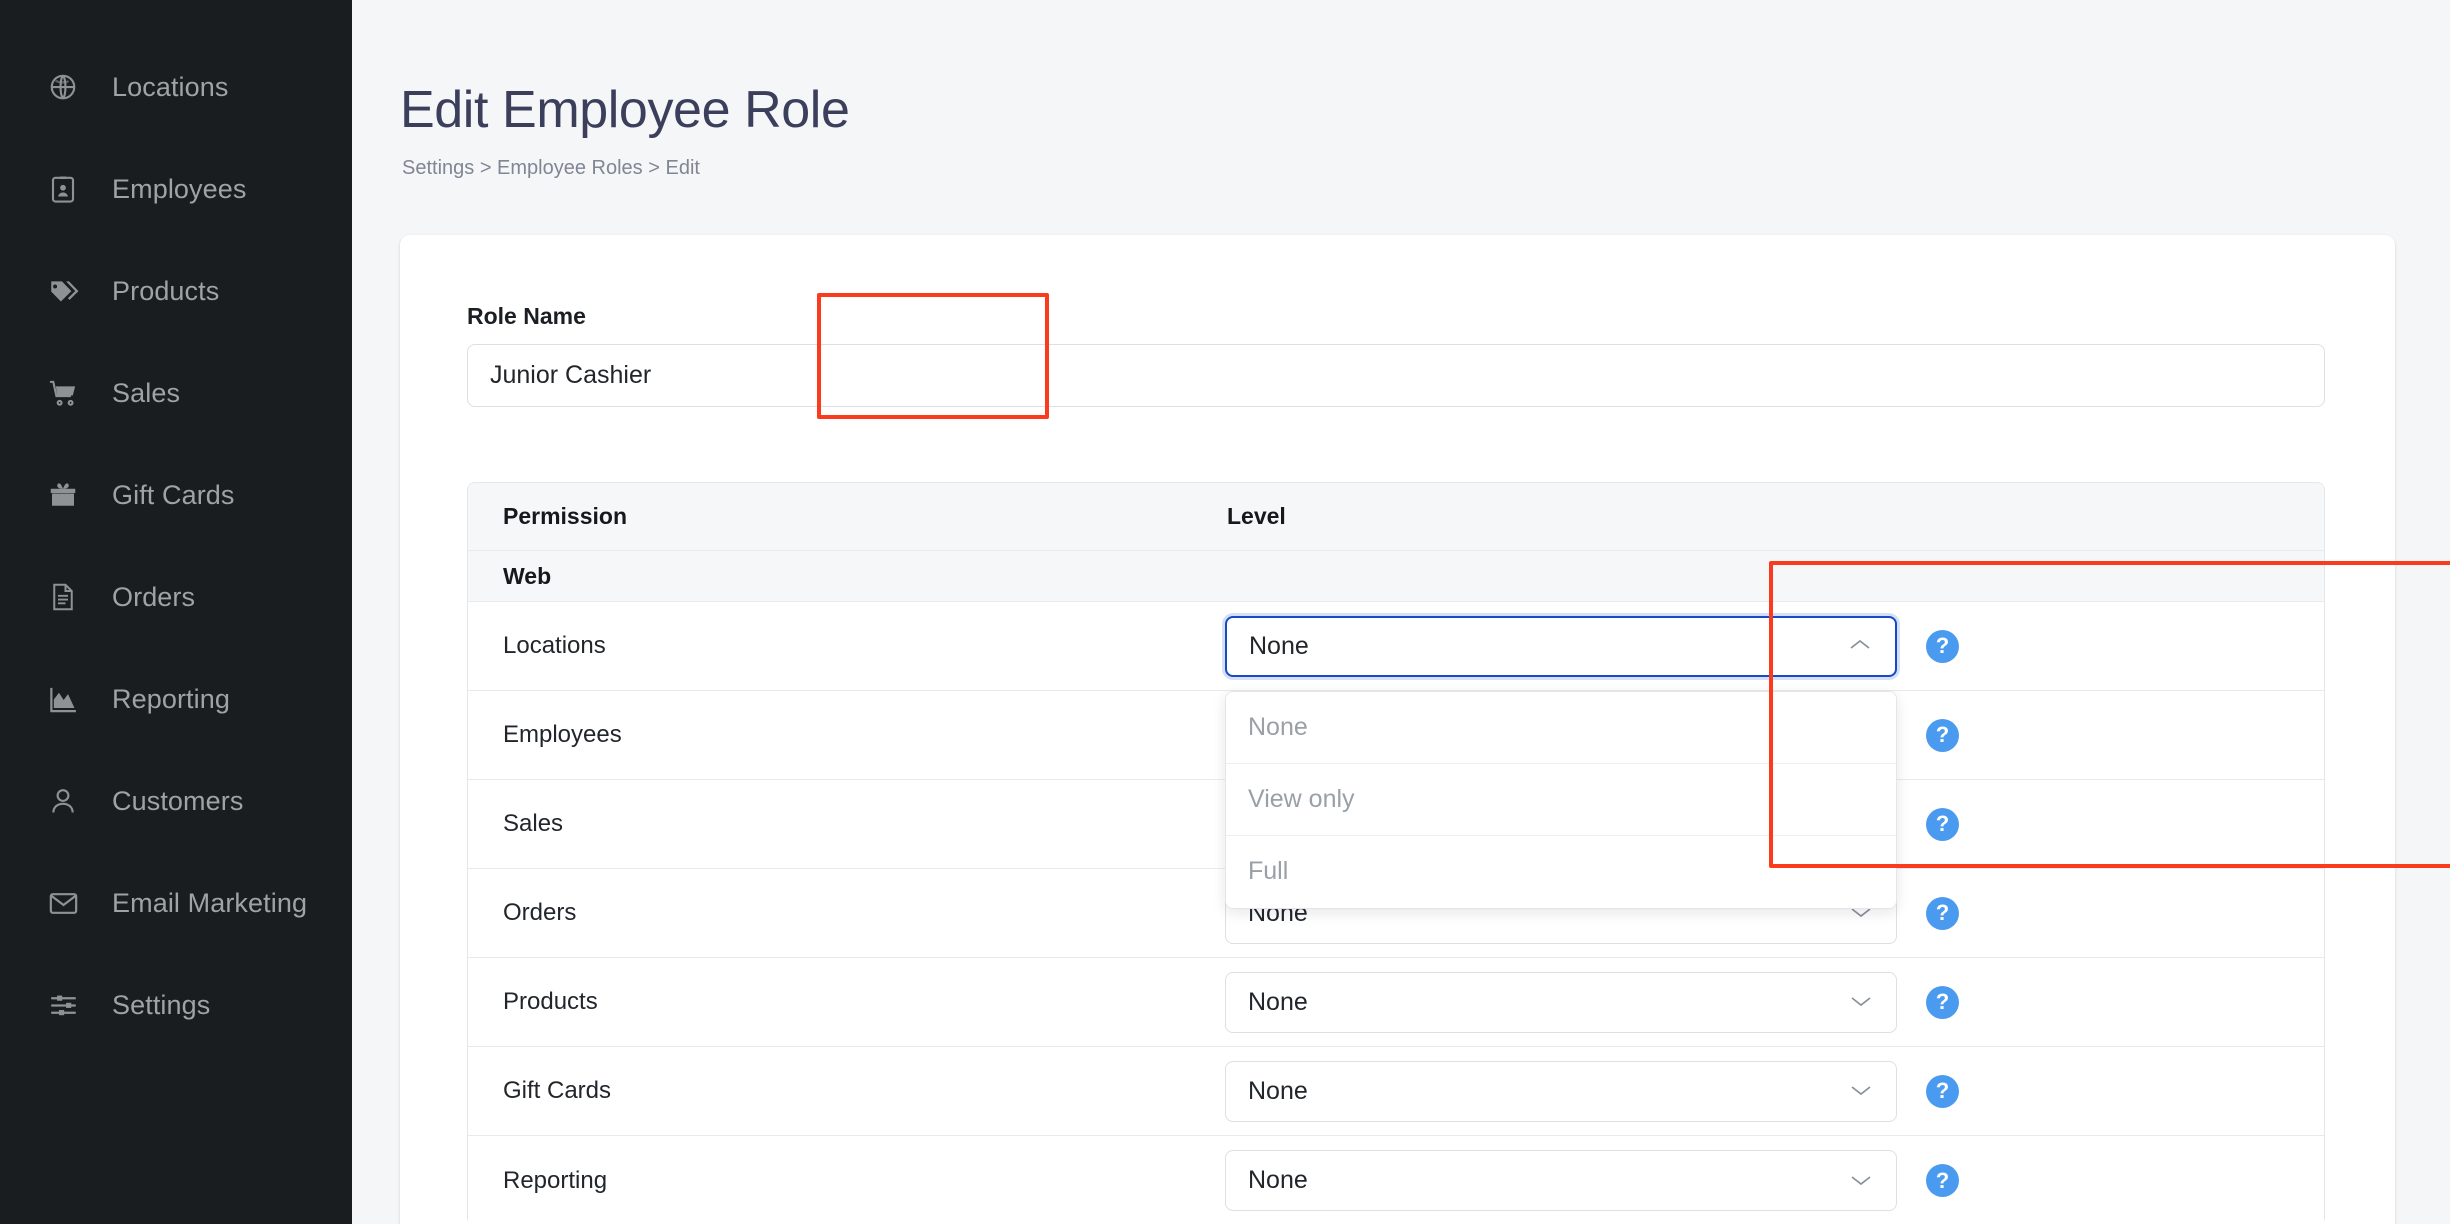 This screenshot has height=1224, width=2450. Describe the element at coordinates (625, 110) in the screenshot. I see `page-title: Edit Employee Role` at that location.